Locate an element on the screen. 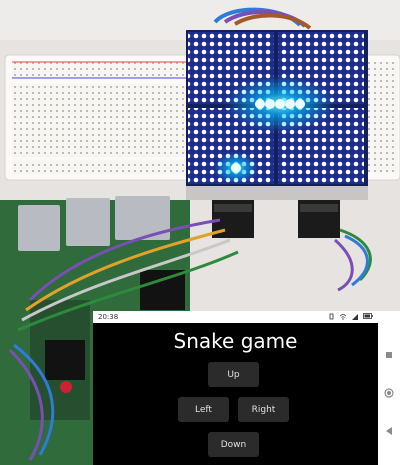  vibrate-icon is located at coordinates (331, 317).